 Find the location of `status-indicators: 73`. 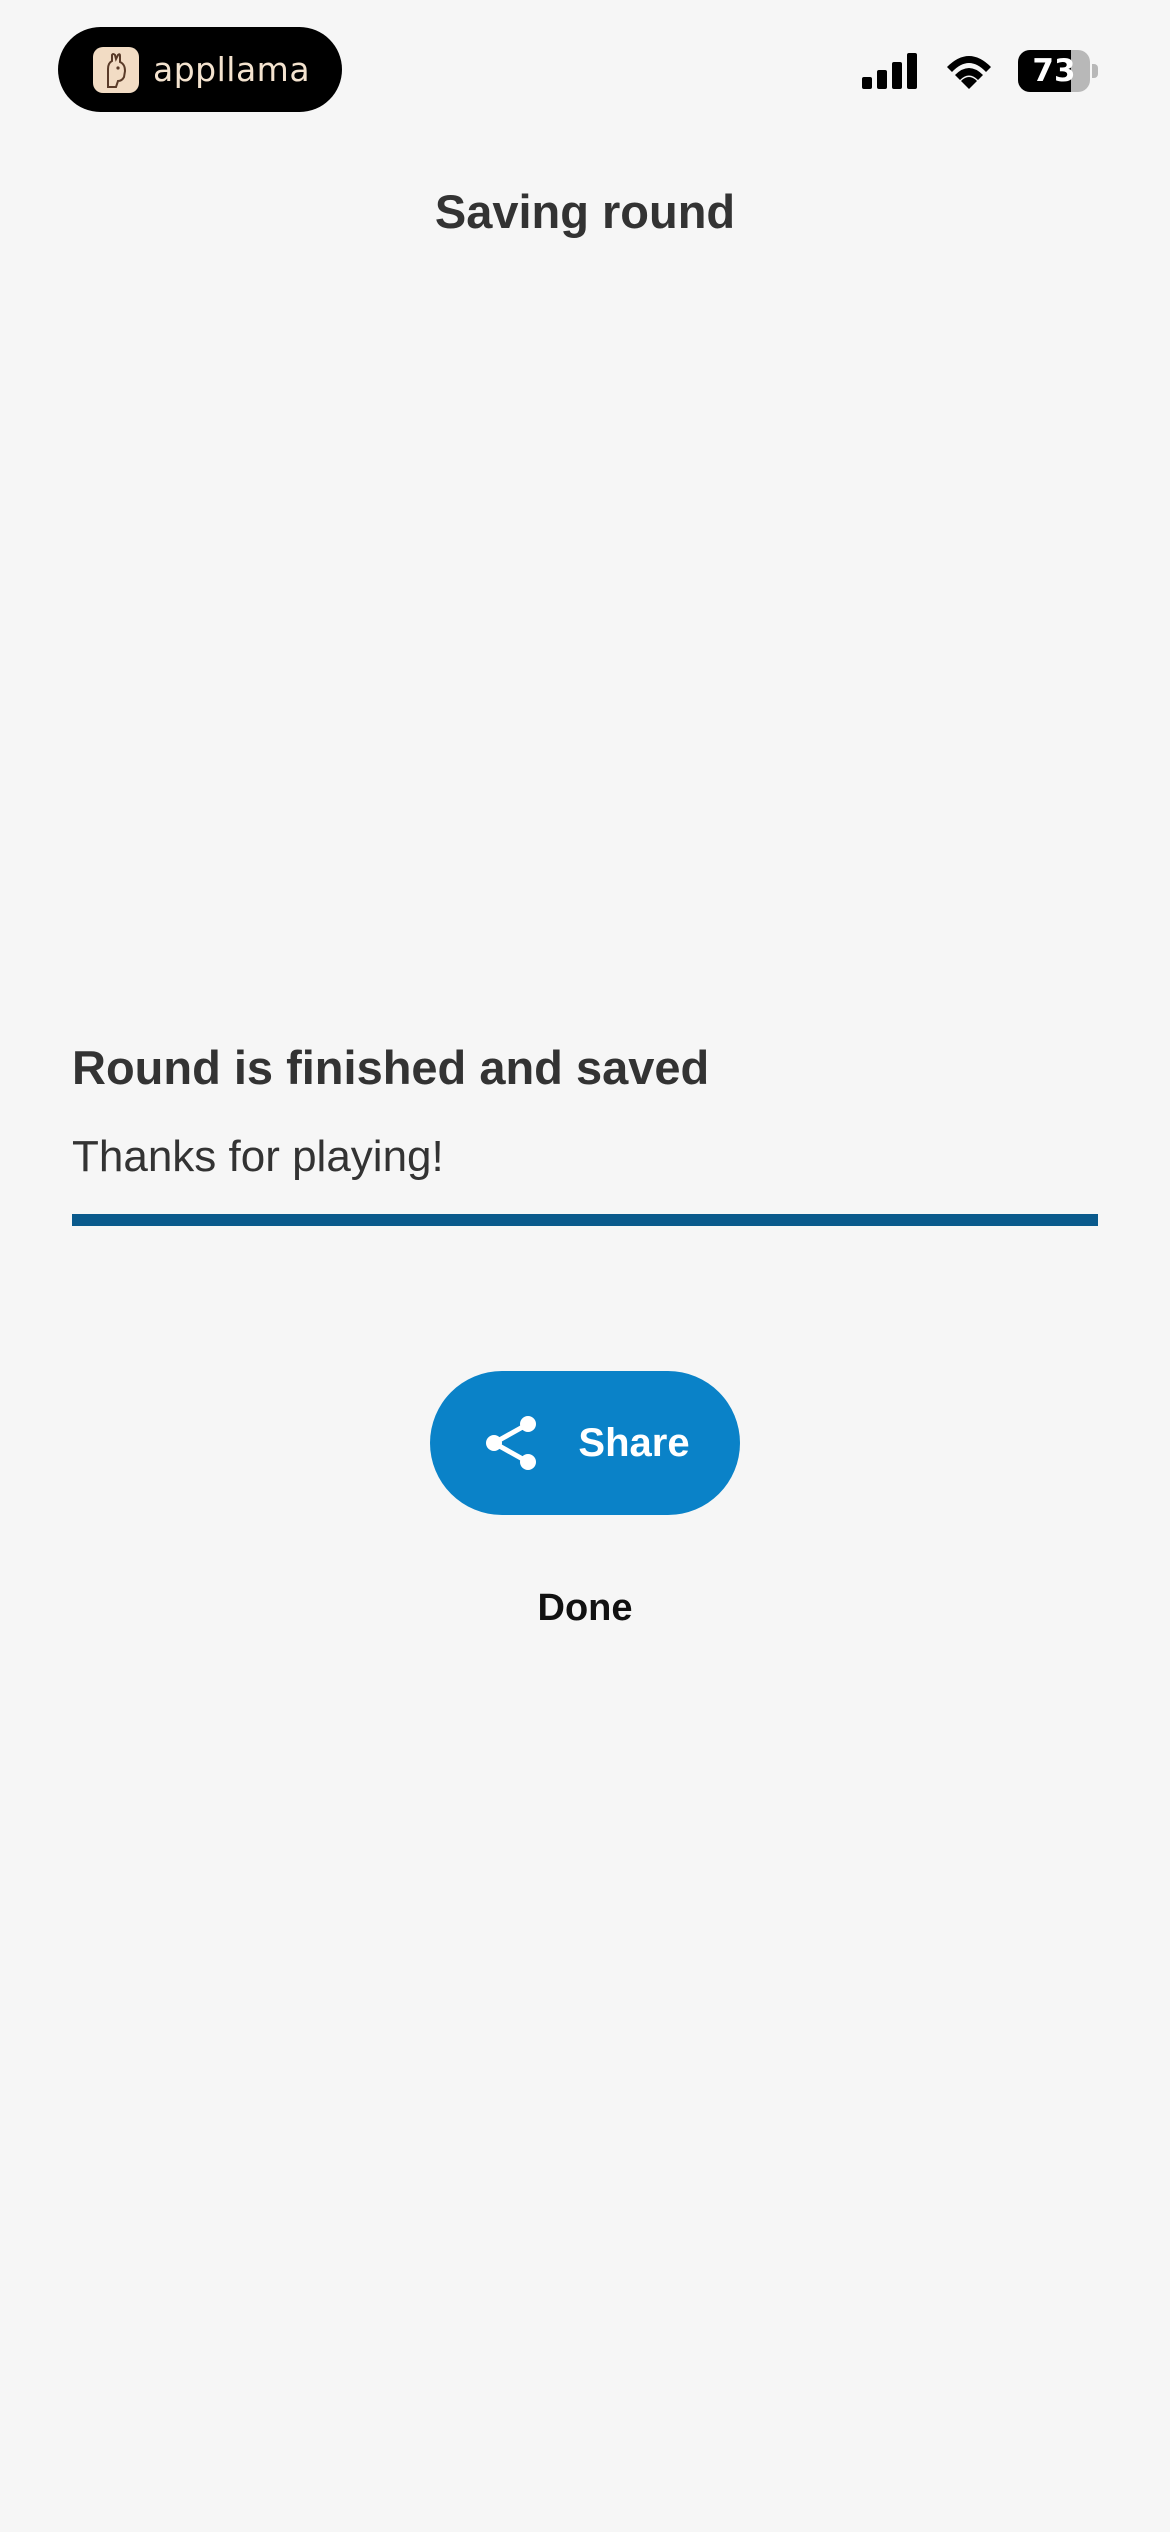

status-indicators: 73 is located at coordinates (979, 71).